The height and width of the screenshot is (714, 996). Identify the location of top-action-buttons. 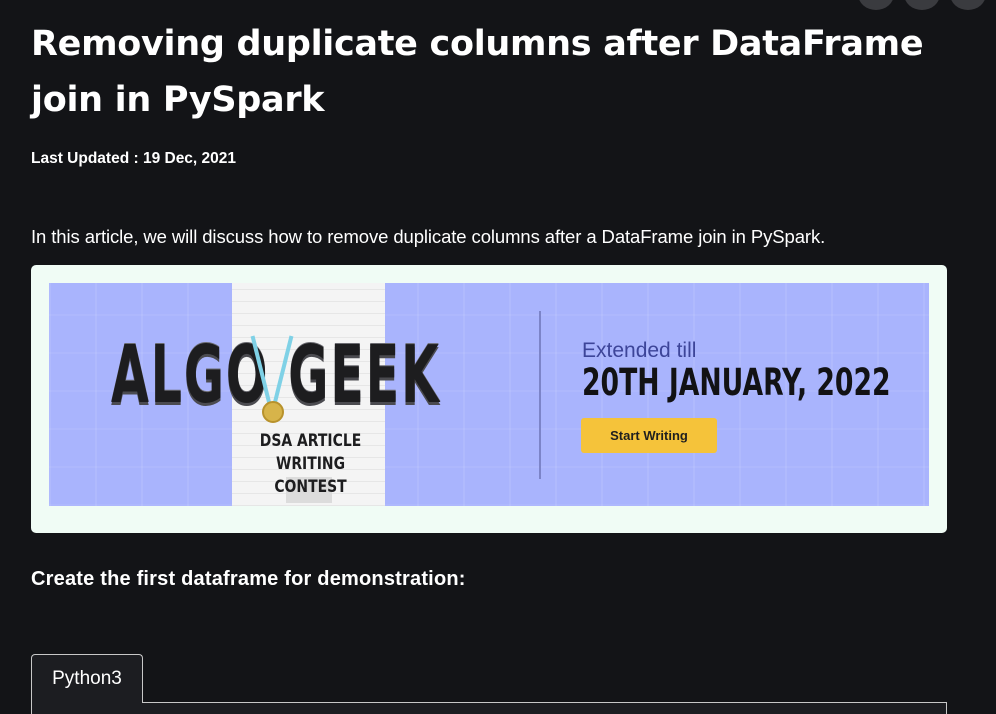
(922, 5).